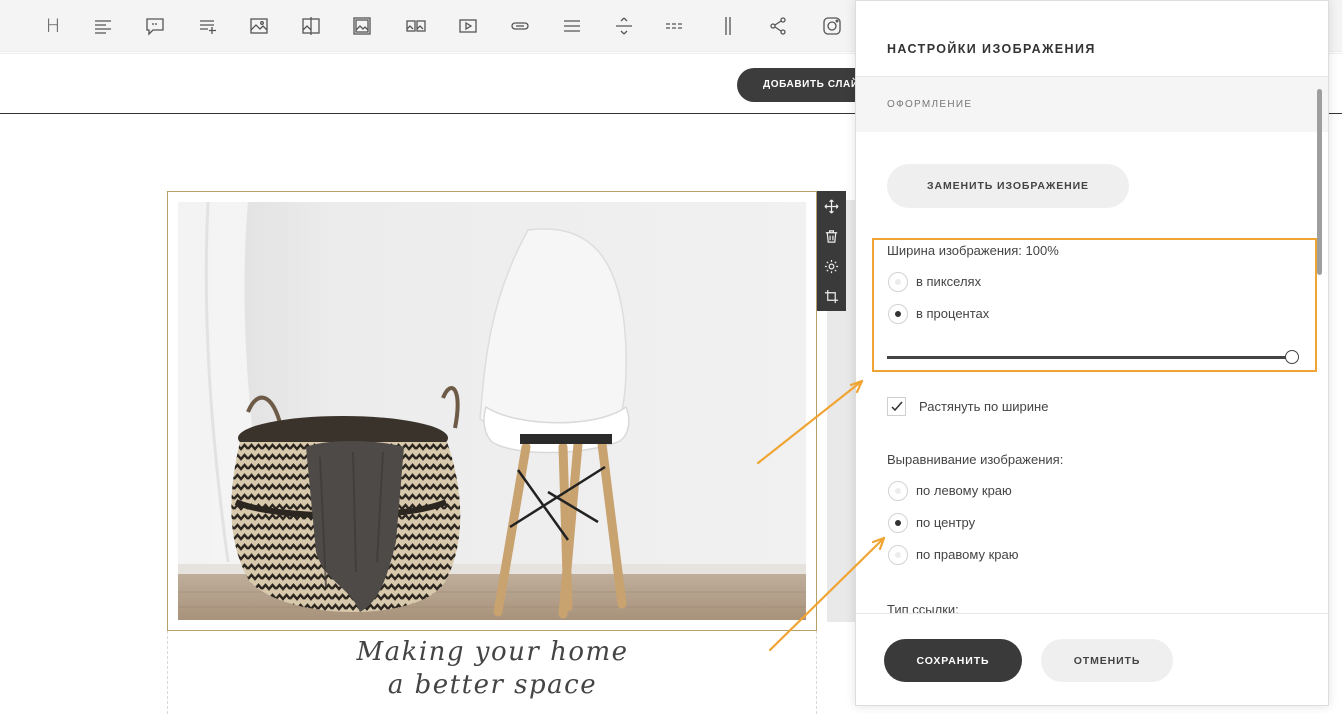 The image size is (1342, 714). I want to click on align-center-radio, so click(898, 523).